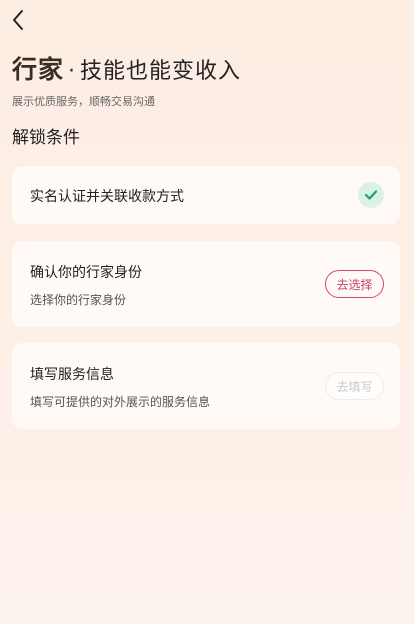 The width and height of the screenshot is (414, 624). What do you see at coordinates (206, 195) in the screenshot?
I see `condition-card-verification: 实名认证并关联收款方式` at bounding box center [206, 195].